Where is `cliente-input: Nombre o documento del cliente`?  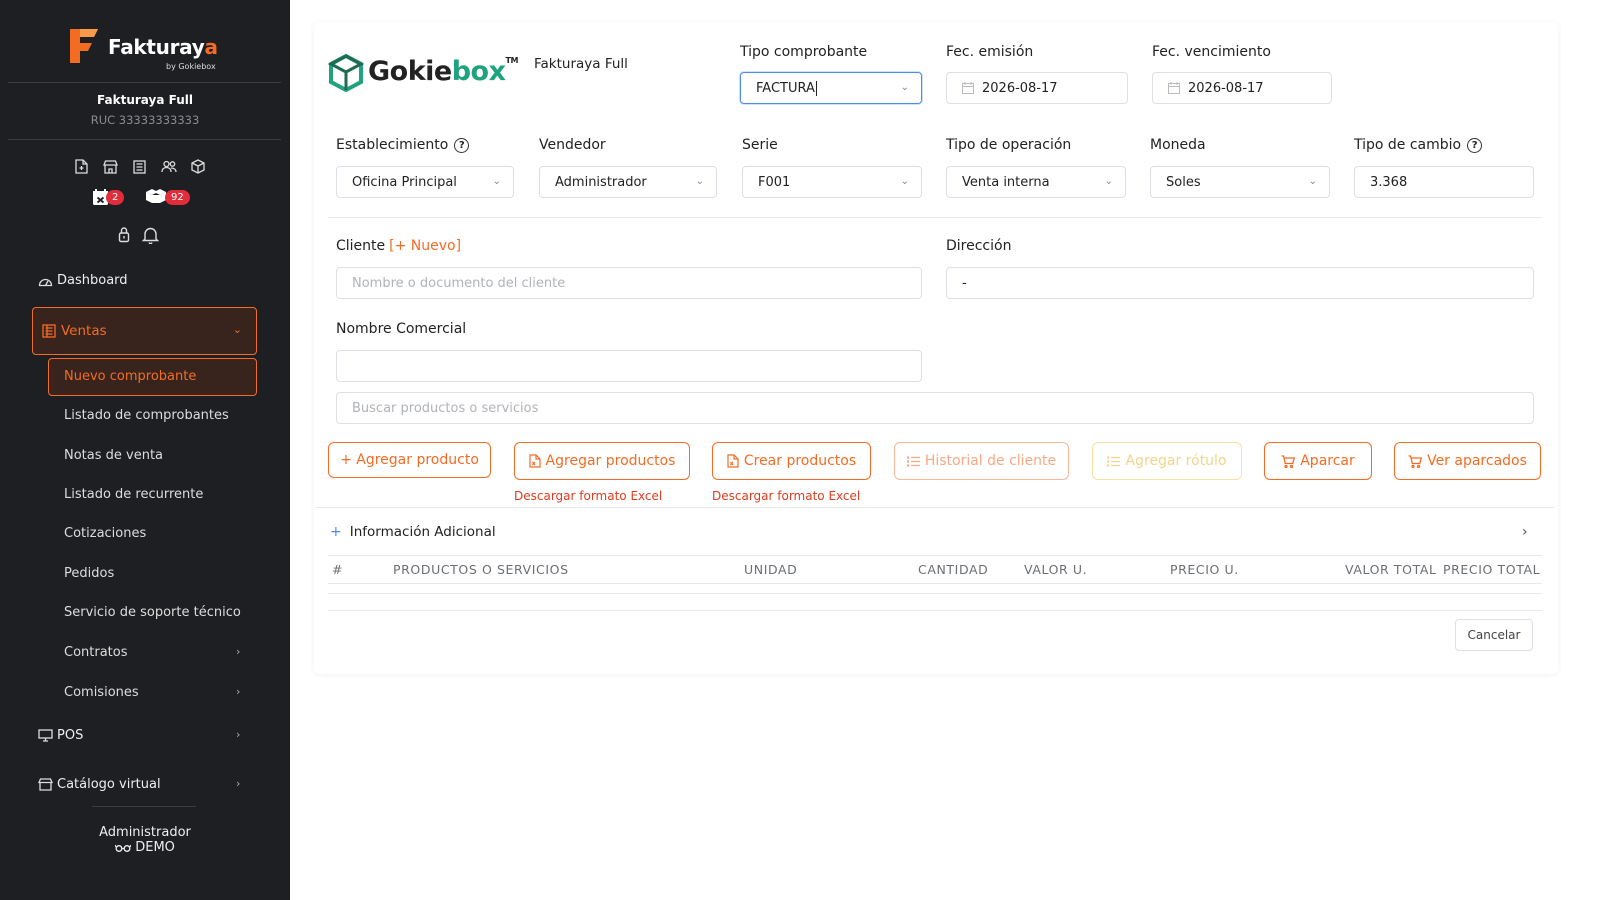 cliente-input: Nombre o documento del cliente is located at coordinates (629, 283).